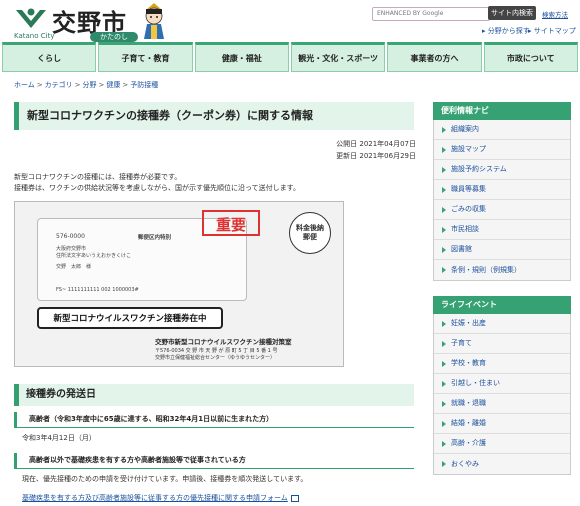 The height and width of the screenshot is (506, 580). Describe the element at coordinates (552, 31) in the screenshot. I see `sitemap-link: ▸ サイトマップ` at that location.